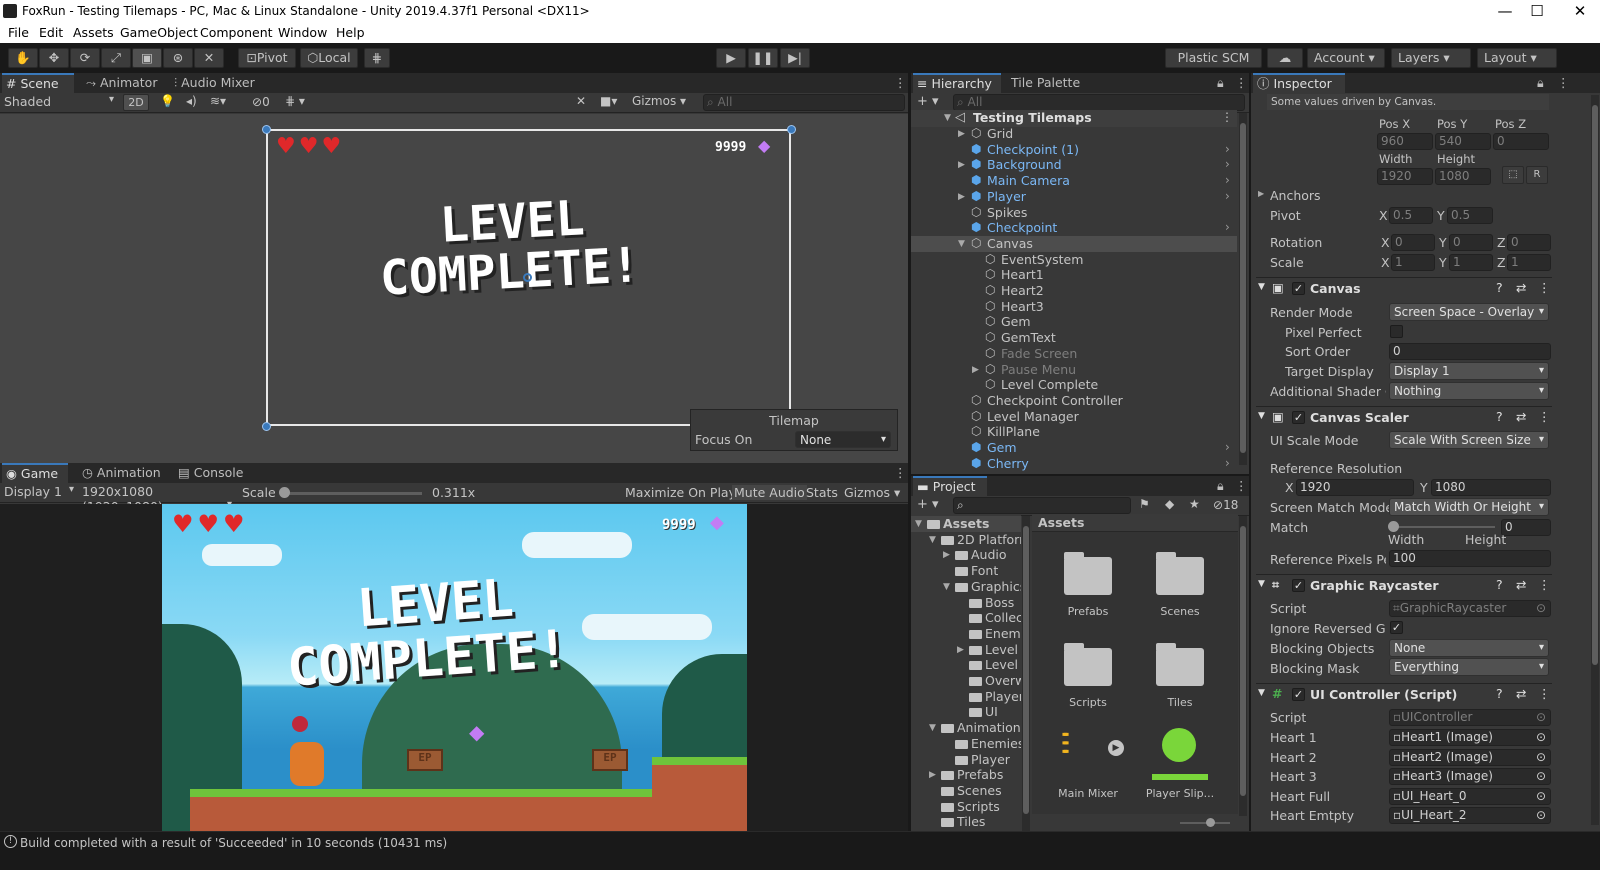 This screenshot has width=1600, height=870. What do you see at coordinates (1074, 213) in the screenshot?
I see `hierarchy-item: ⬡ Spikes` at bounding box center [1074, 213].